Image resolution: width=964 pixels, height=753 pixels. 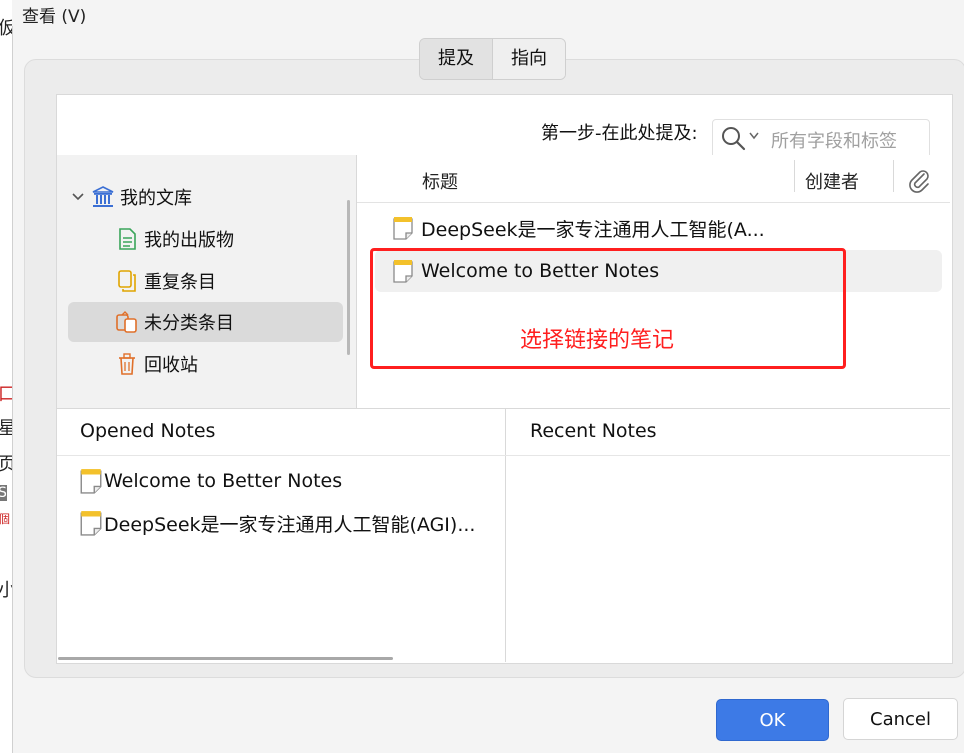 What do you see at coordinates (127, 364) in the screenshot?
I see `trash-icon` at bounding box center [127, 364].